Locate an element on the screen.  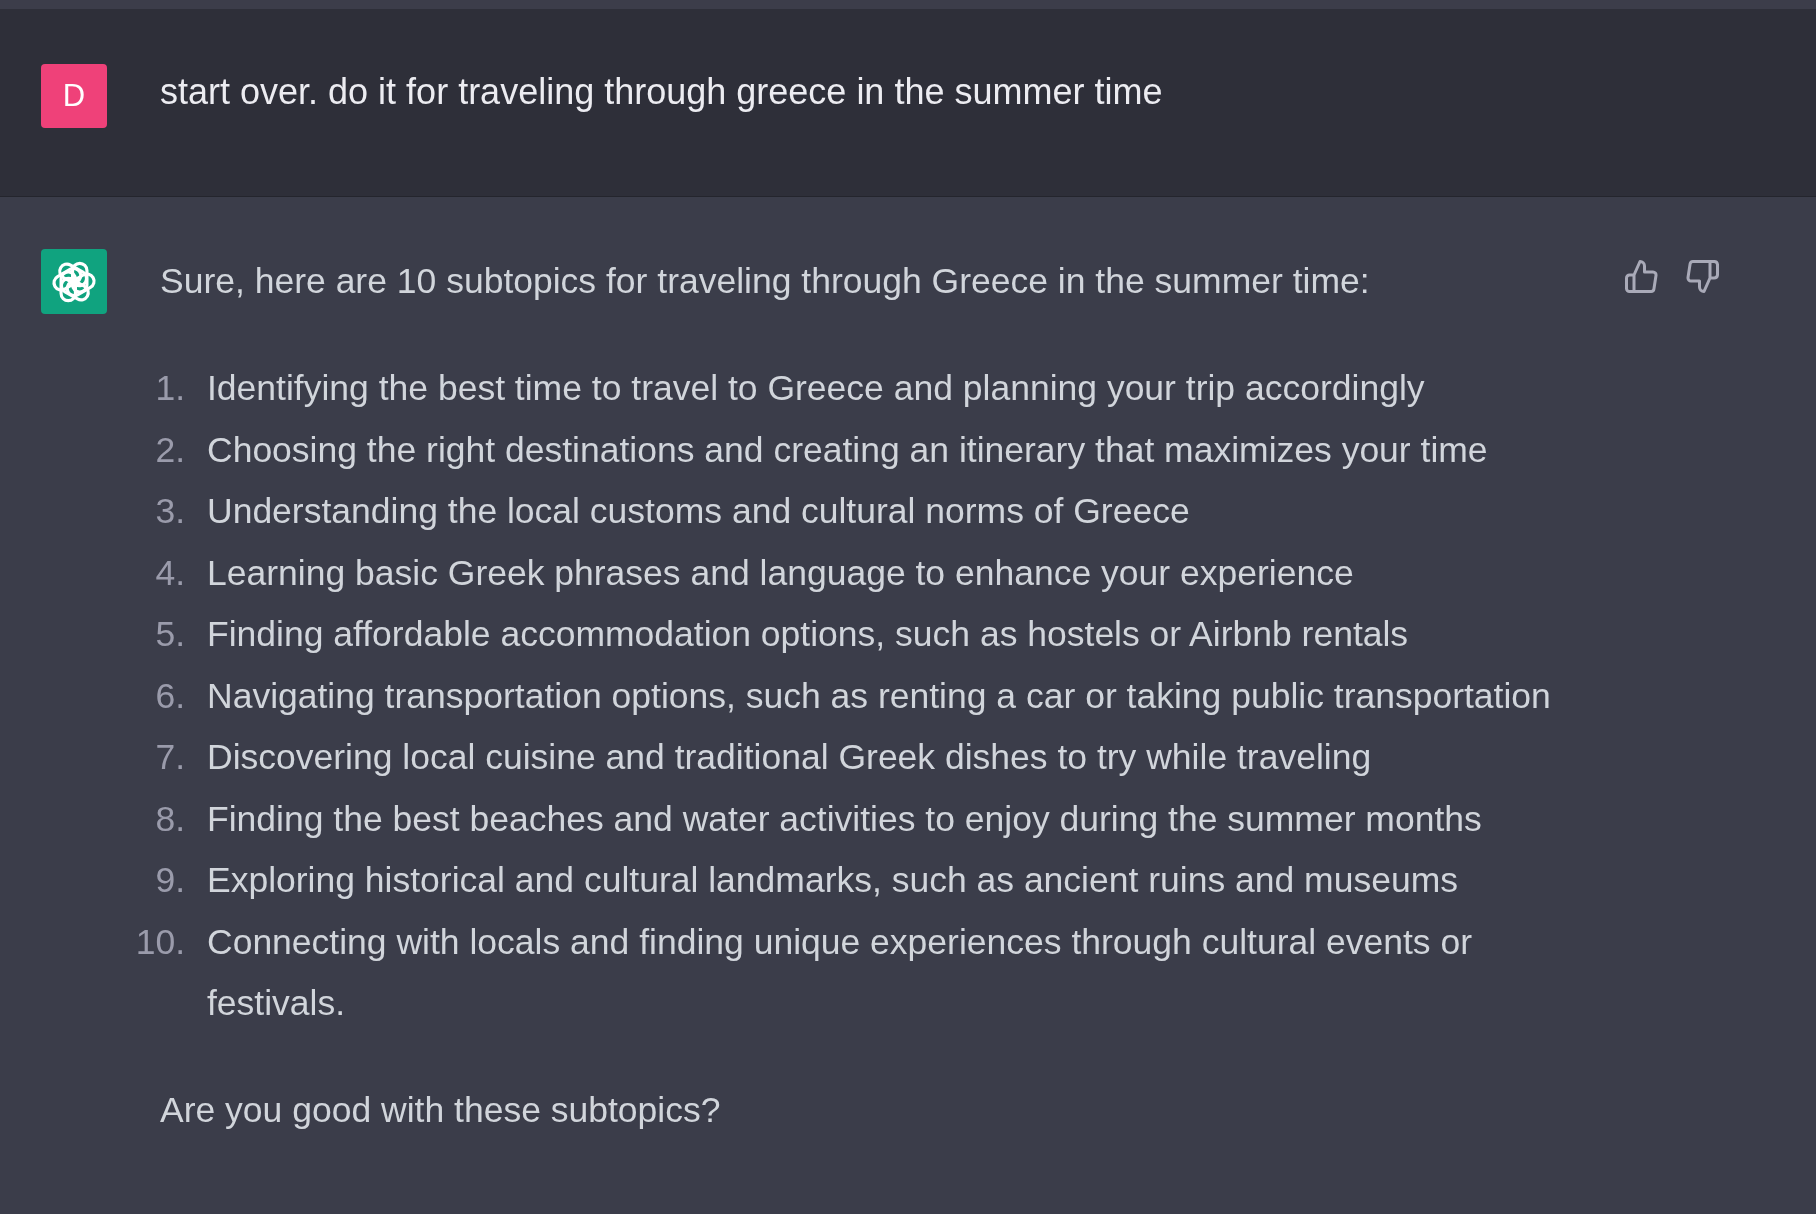
list-number: 1. is located at coordinates (169, 388).